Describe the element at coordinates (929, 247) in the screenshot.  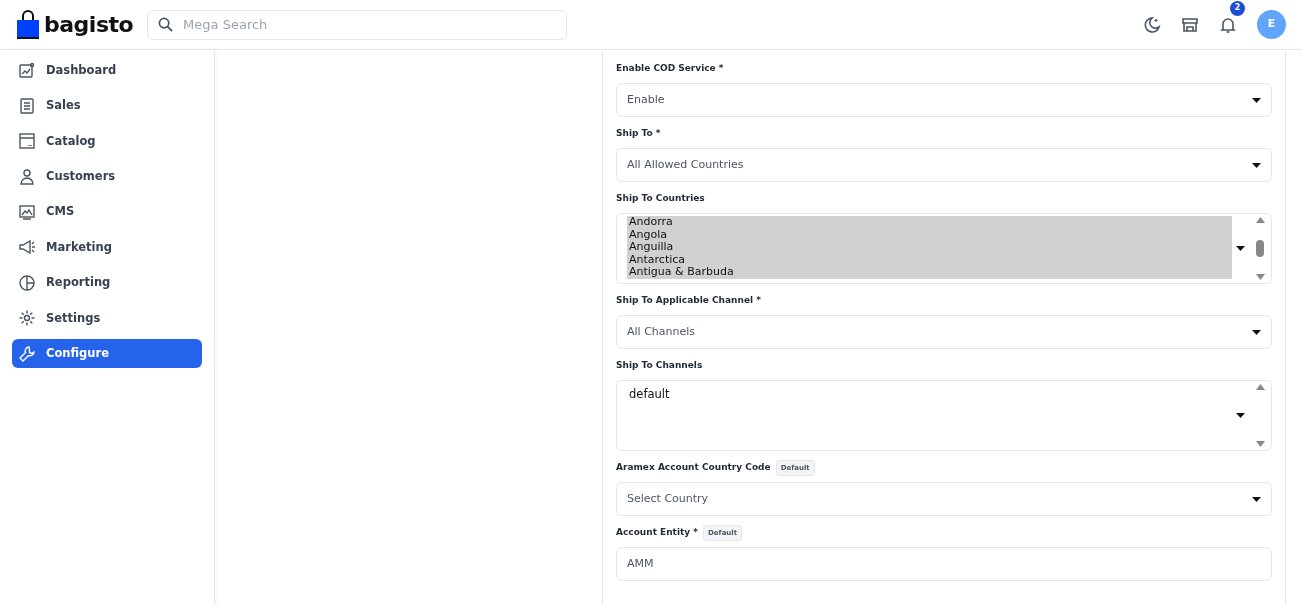
I see `list-option: Anguilla` at that location.